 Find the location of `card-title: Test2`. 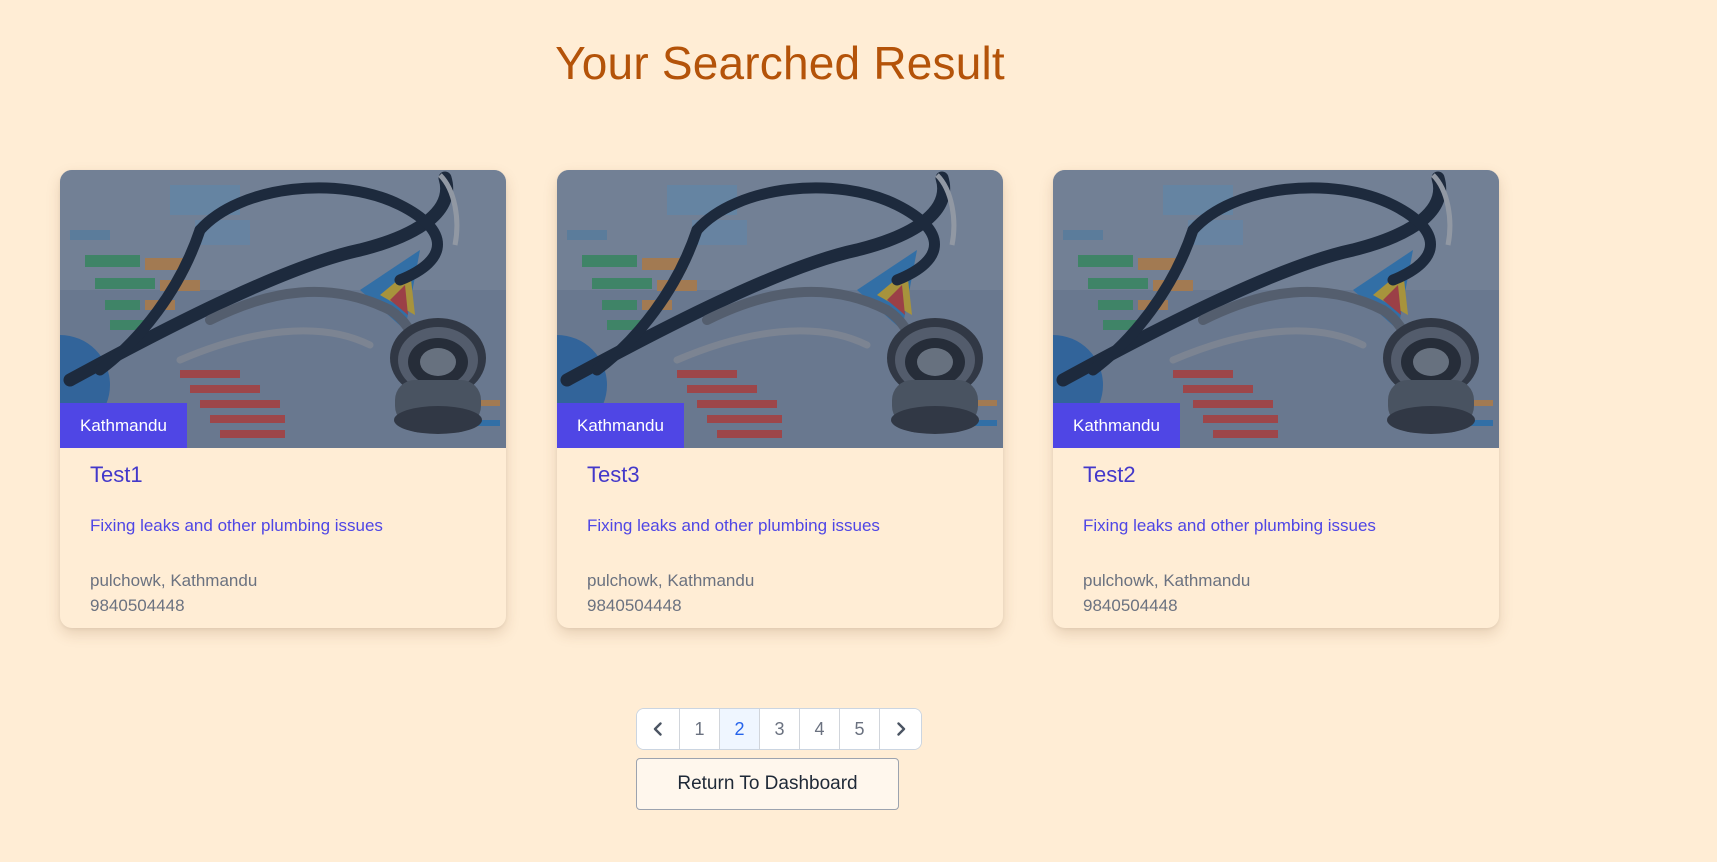

card-title: Test2 is located at coordinates (1109, 475).